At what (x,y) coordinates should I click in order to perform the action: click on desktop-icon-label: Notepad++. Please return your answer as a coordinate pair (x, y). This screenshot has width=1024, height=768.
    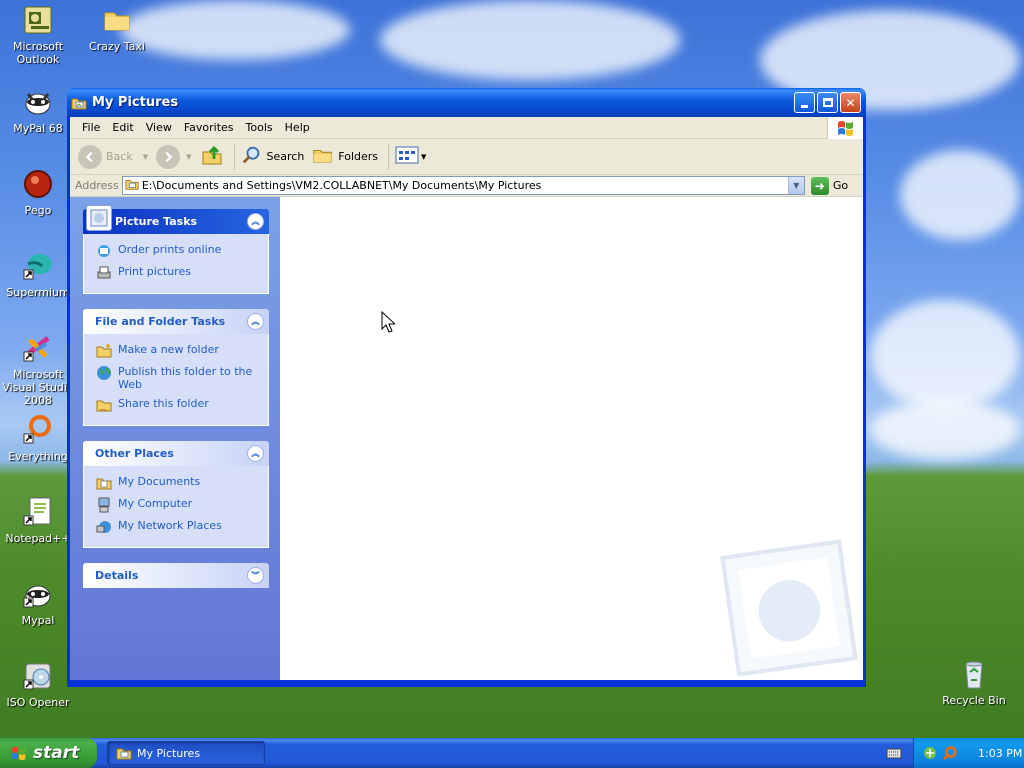
    Looking at the image, I should click on (38, 538).